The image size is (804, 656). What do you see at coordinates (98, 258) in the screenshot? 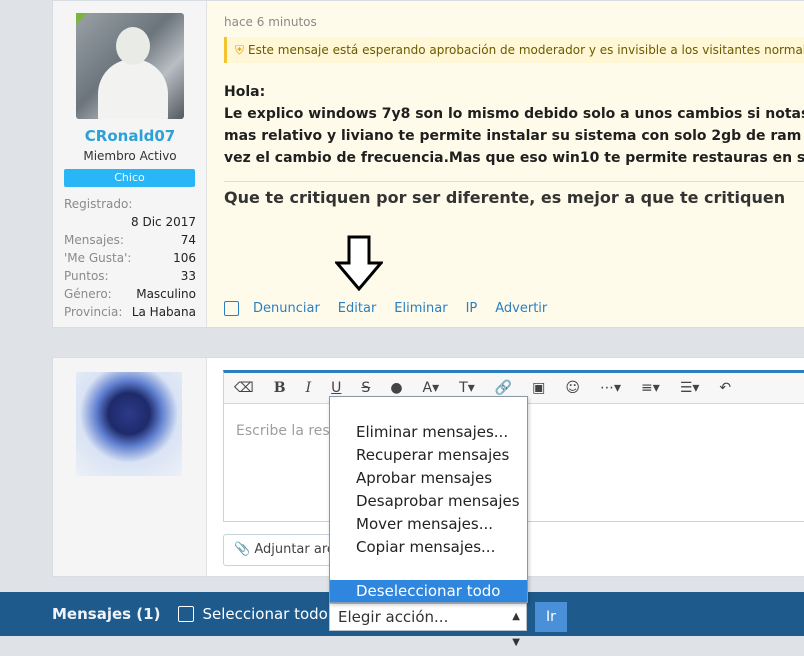
I see `stat-label: 'Me Gusta':` at bounding box center [98, 258].